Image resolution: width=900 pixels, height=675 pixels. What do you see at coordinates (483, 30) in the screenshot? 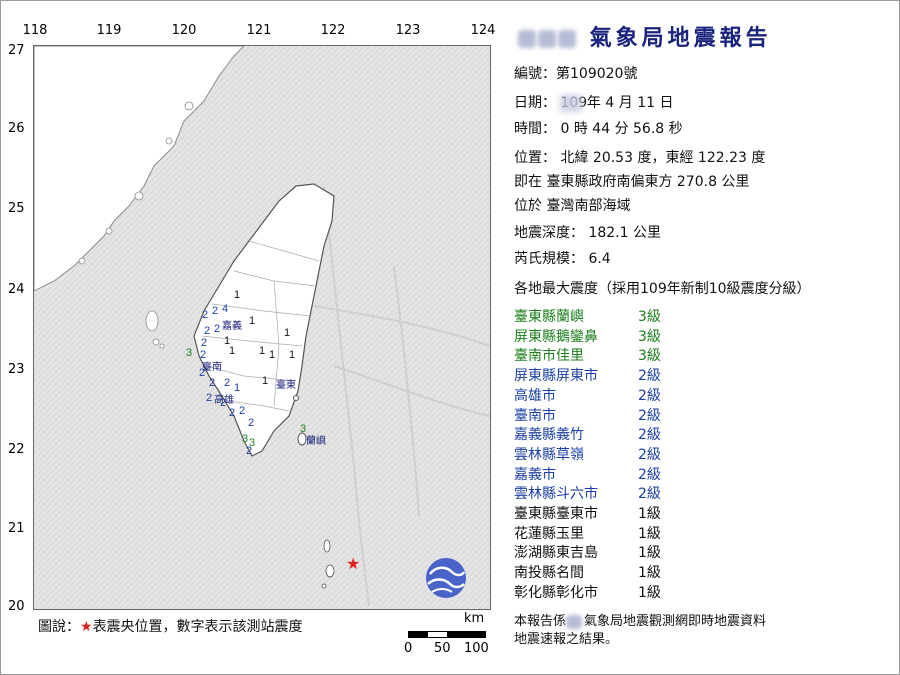
I see `lon-tick: 124` at bounding box center [483, 30].